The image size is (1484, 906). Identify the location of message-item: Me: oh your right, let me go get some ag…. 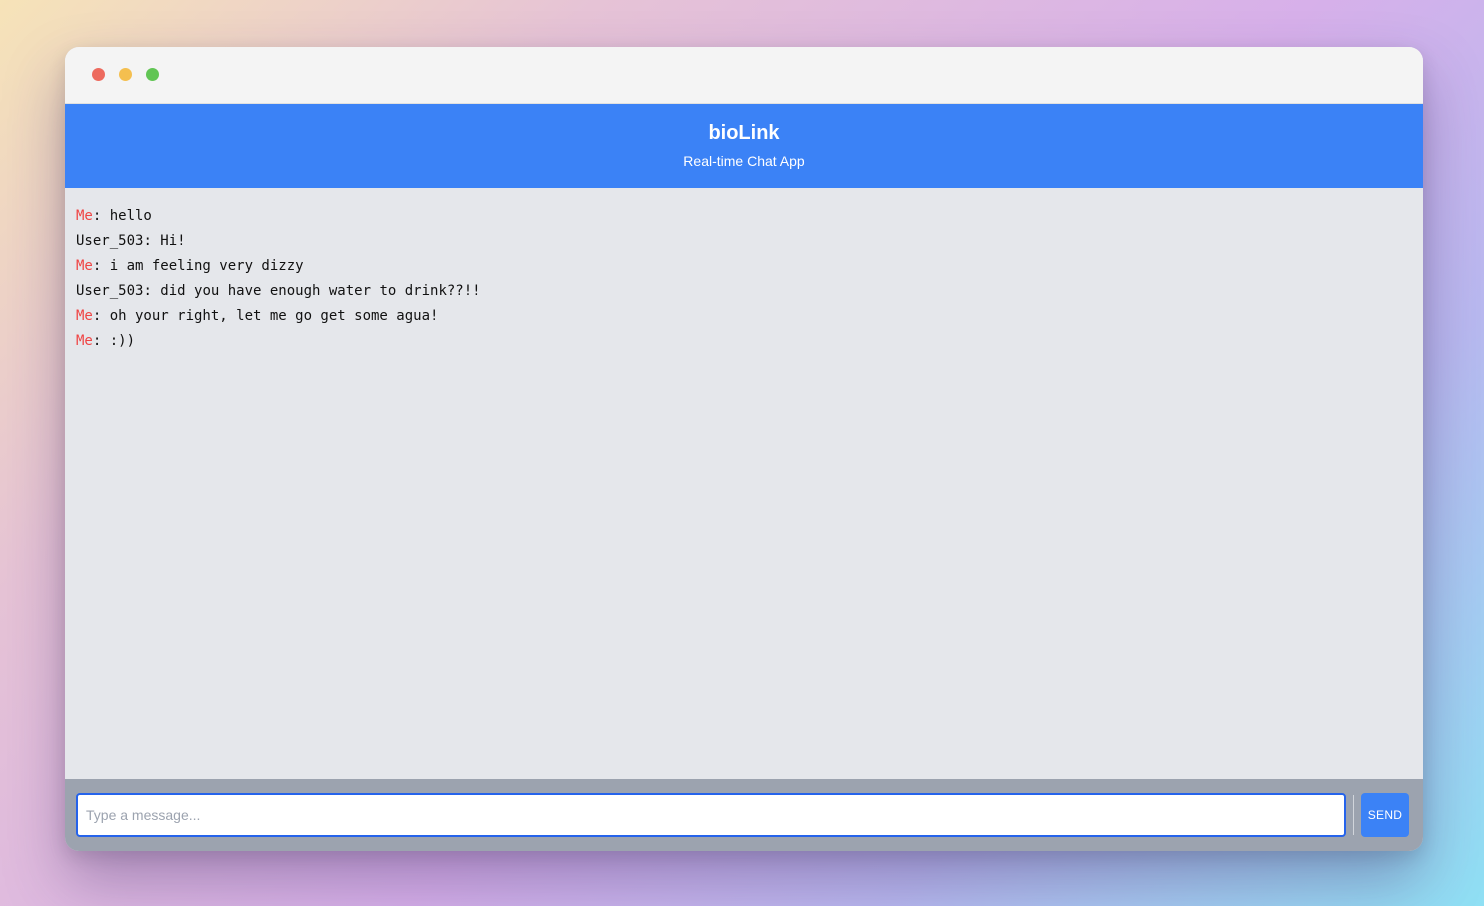
(744, 316).